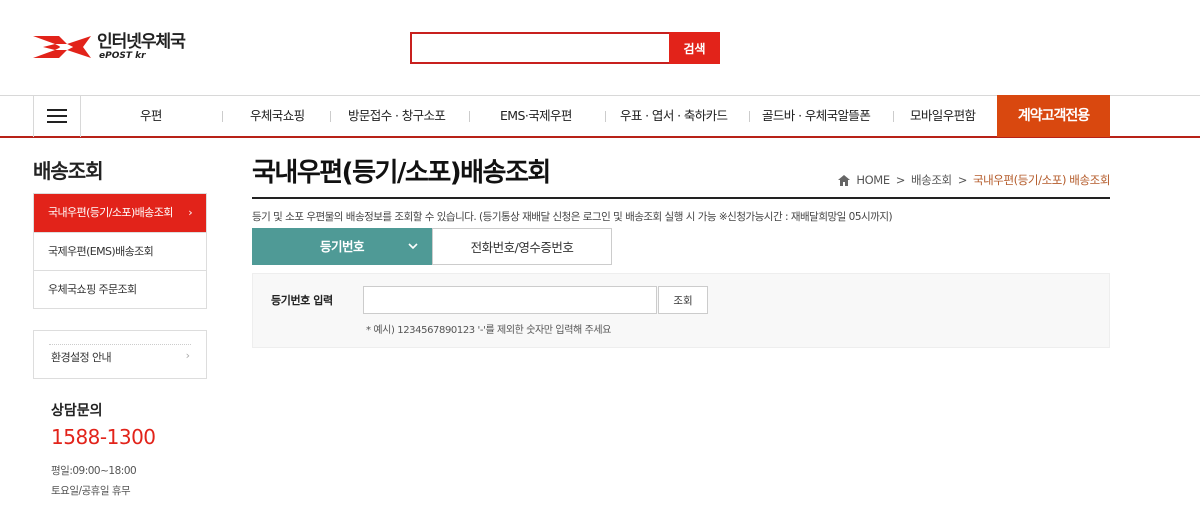 The image size is (1200, 521). I want to click on dotted-divider, so click(120, 344).